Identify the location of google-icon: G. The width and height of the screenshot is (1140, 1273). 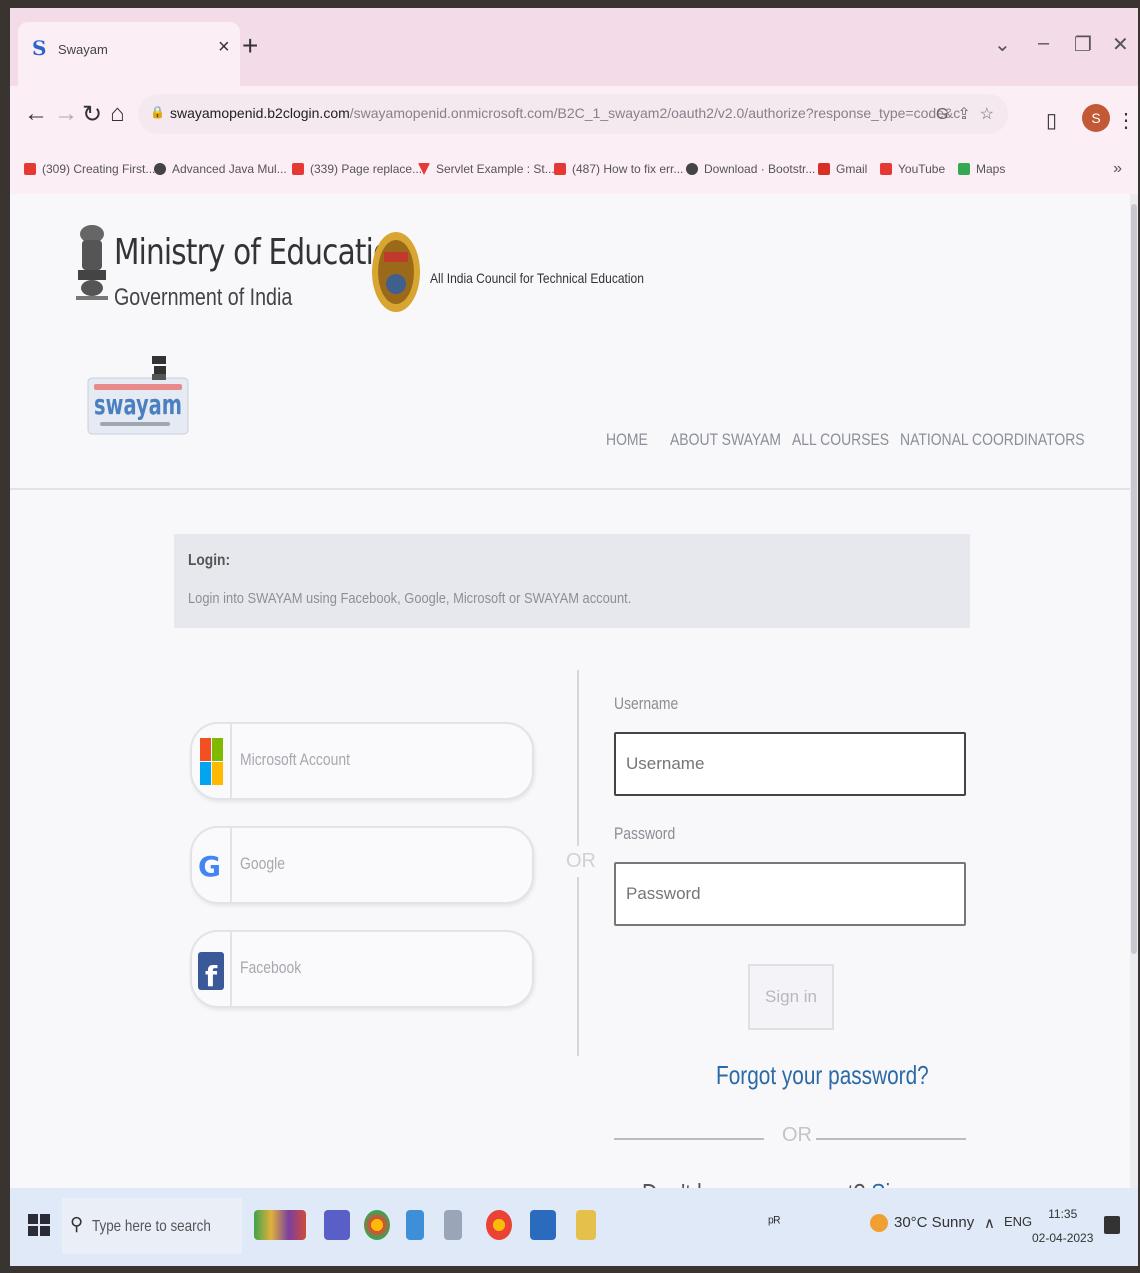
(212, 865).